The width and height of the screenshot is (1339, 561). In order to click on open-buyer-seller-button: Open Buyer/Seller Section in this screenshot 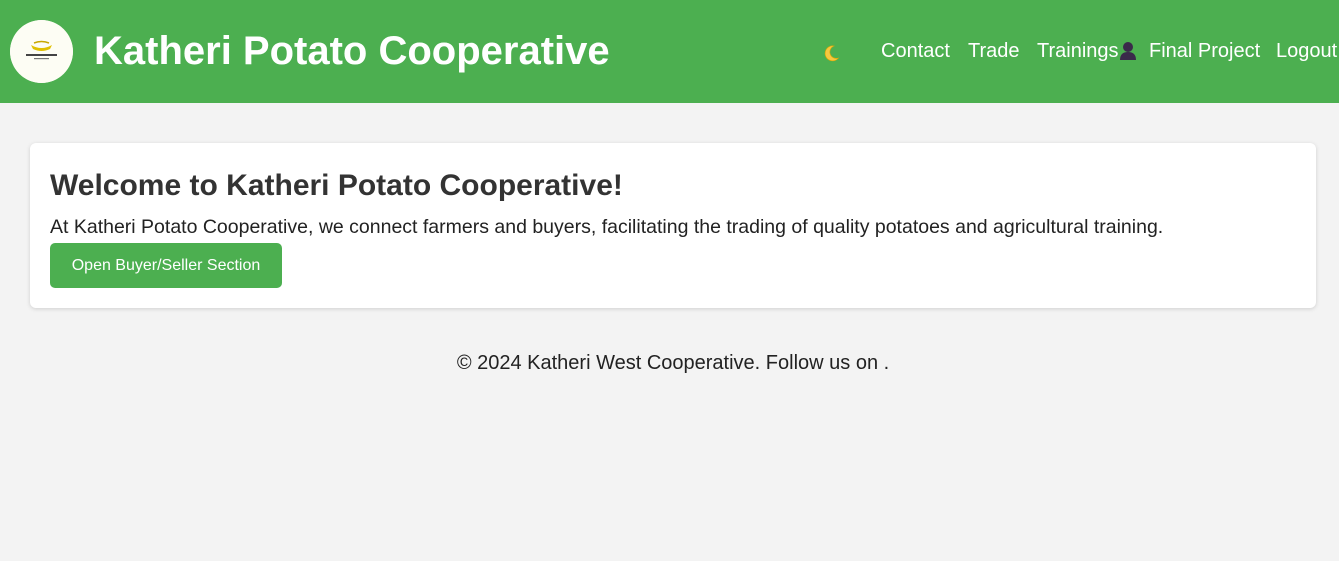, I will do `click(166, 265)`.